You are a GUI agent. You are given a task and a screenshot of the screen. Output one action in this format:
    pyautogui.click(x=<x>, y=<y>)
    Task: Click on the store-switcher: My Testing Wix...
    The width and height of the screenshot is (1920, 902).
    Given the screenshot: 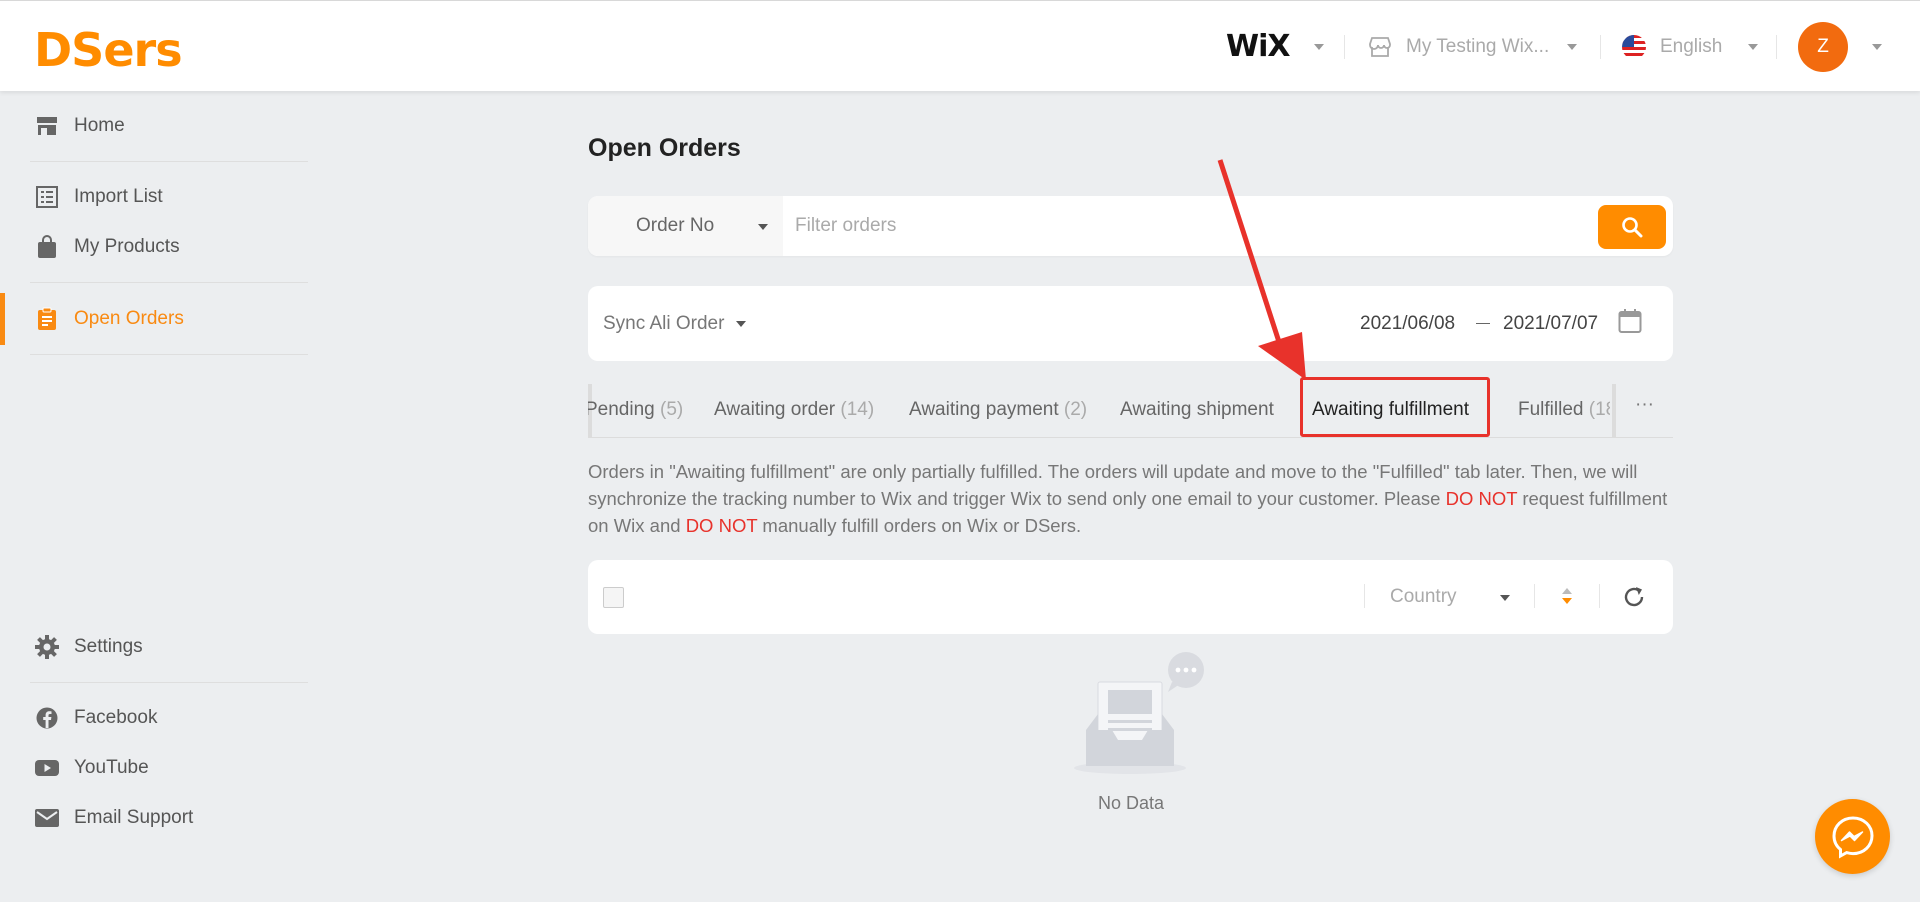 What is the action you would take?
    pyautogui.click(x=1473, y=46)
    